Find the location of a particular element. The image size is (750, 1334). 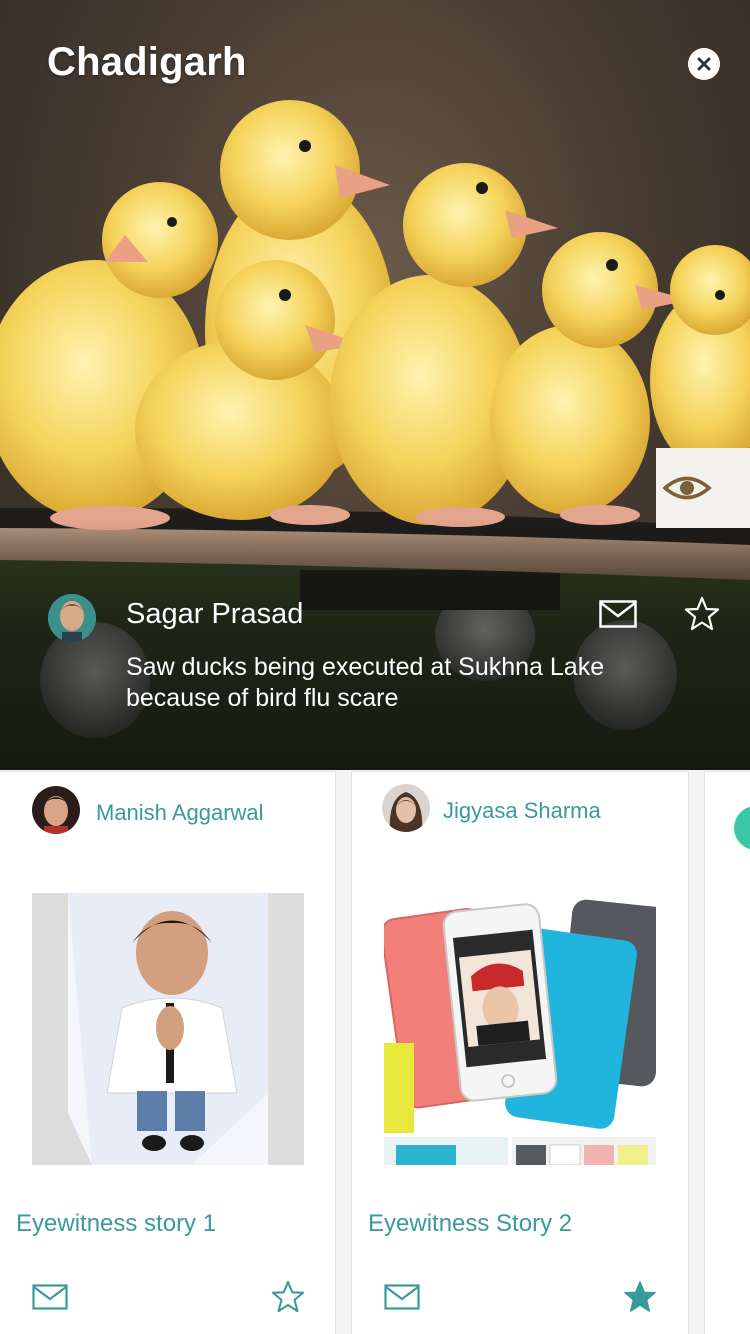

star-filled-icon is located at coordinates (640, 1296).